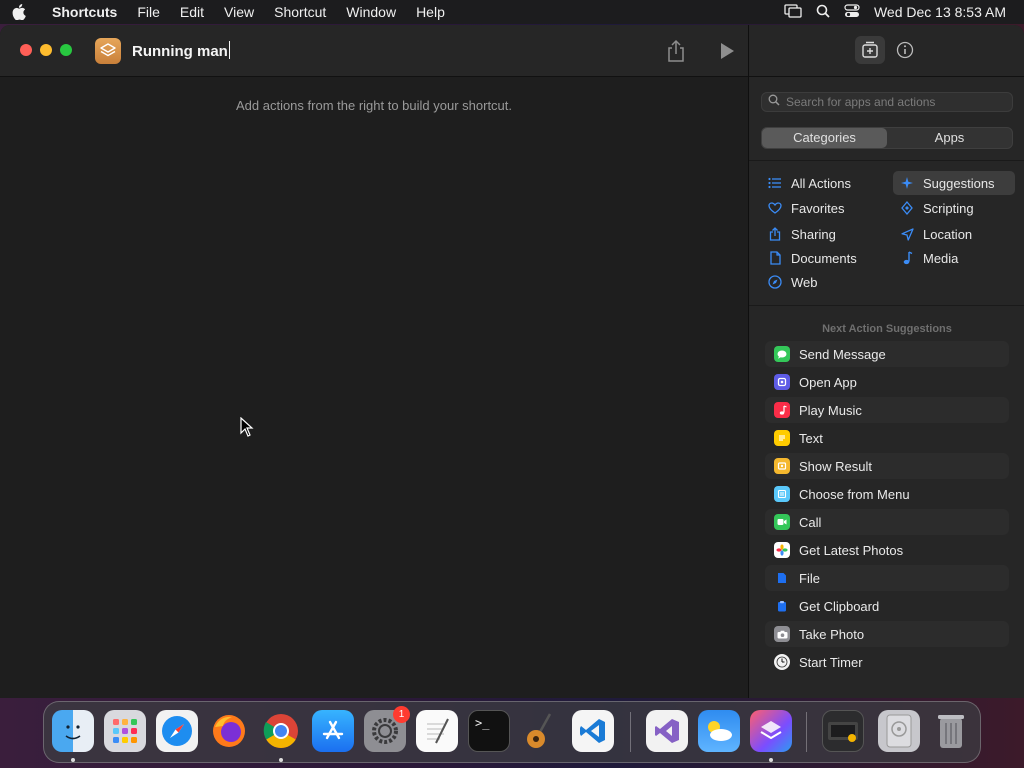 Image resolution: width=1024 pixels, height=768 pixels. Describe the element at coordinates (806, 732) in the screenshot. I see `dock-separator` at that location.